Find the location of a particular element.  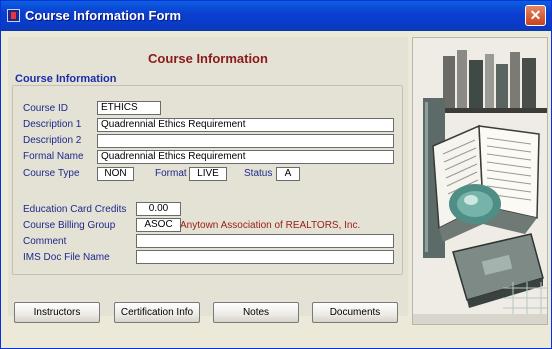

format-label: Format is located at coordinates (171, 173).